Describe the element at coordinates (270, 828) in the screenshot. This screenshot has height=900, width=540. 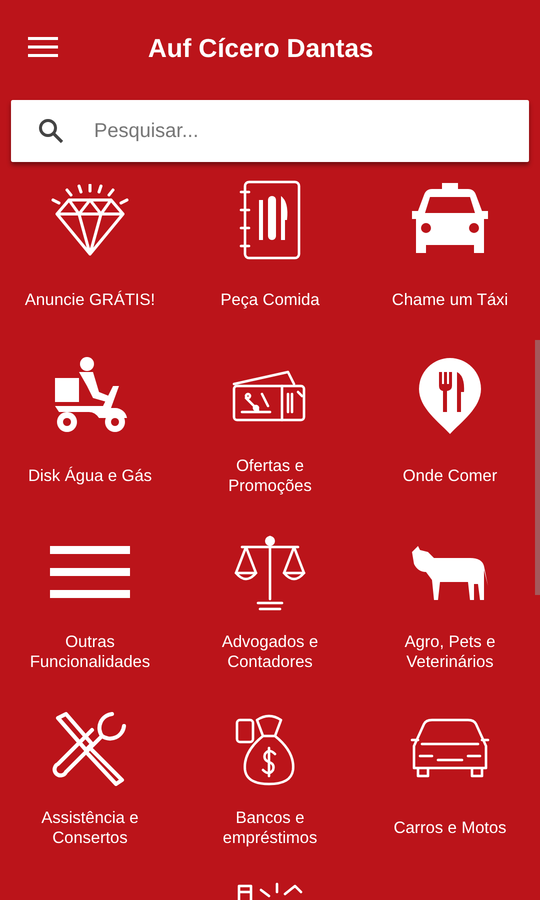
I see `category-label: Bancos e empréstimos` at that location.